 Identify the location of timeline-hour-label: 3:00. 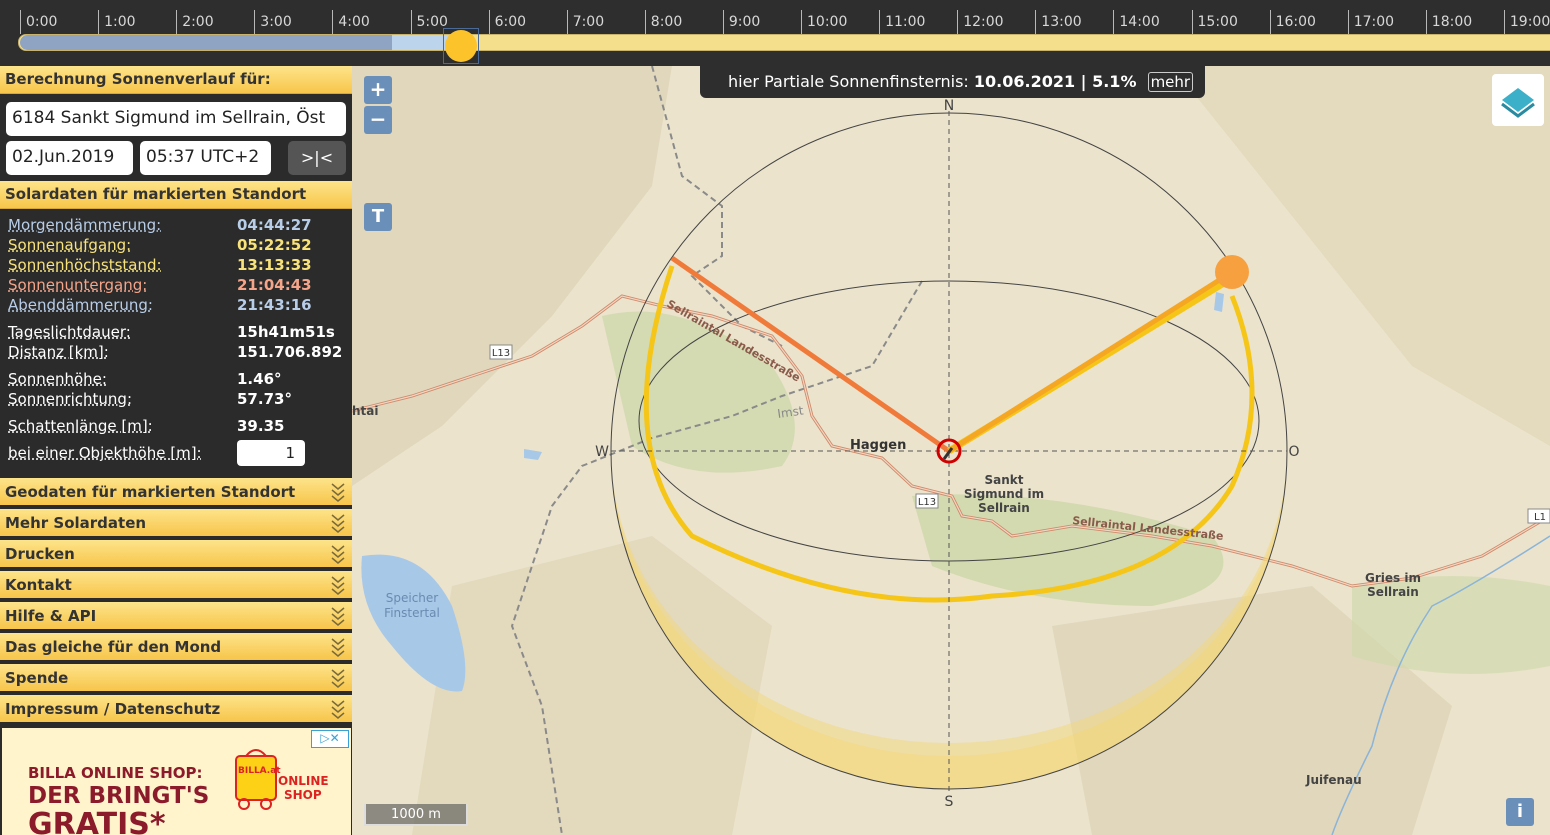
(276, 22).